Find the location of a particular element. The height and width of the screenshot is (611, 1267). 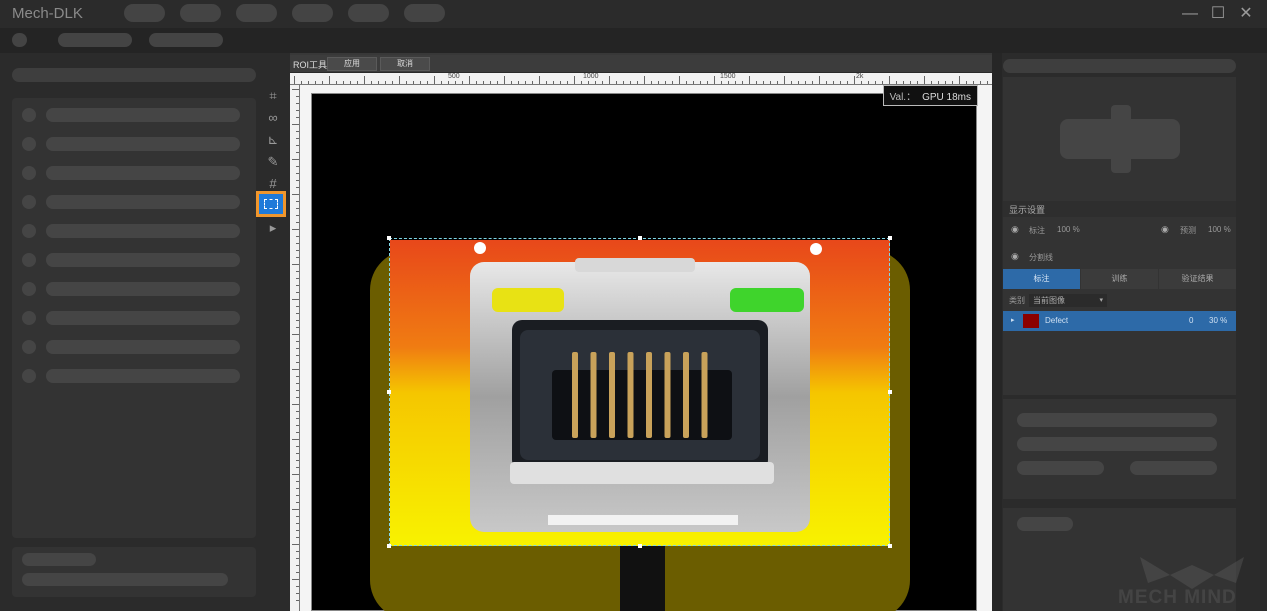

defect-row: ▸ Defect 0 30 % is located at coordinates (1119, 321).